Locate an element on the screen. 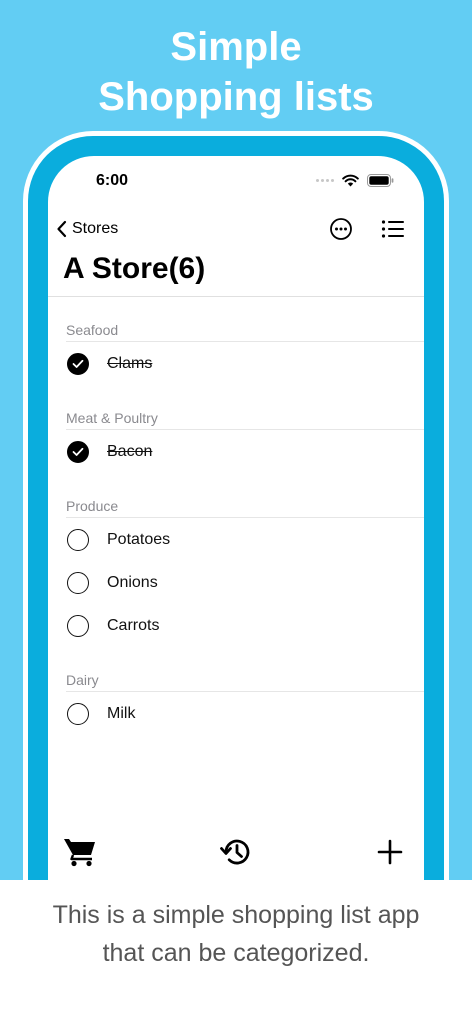 Image resolution: width=472 pixels, height=1024 pixels. section-header: Dairy is located at coordinates (236, 680).